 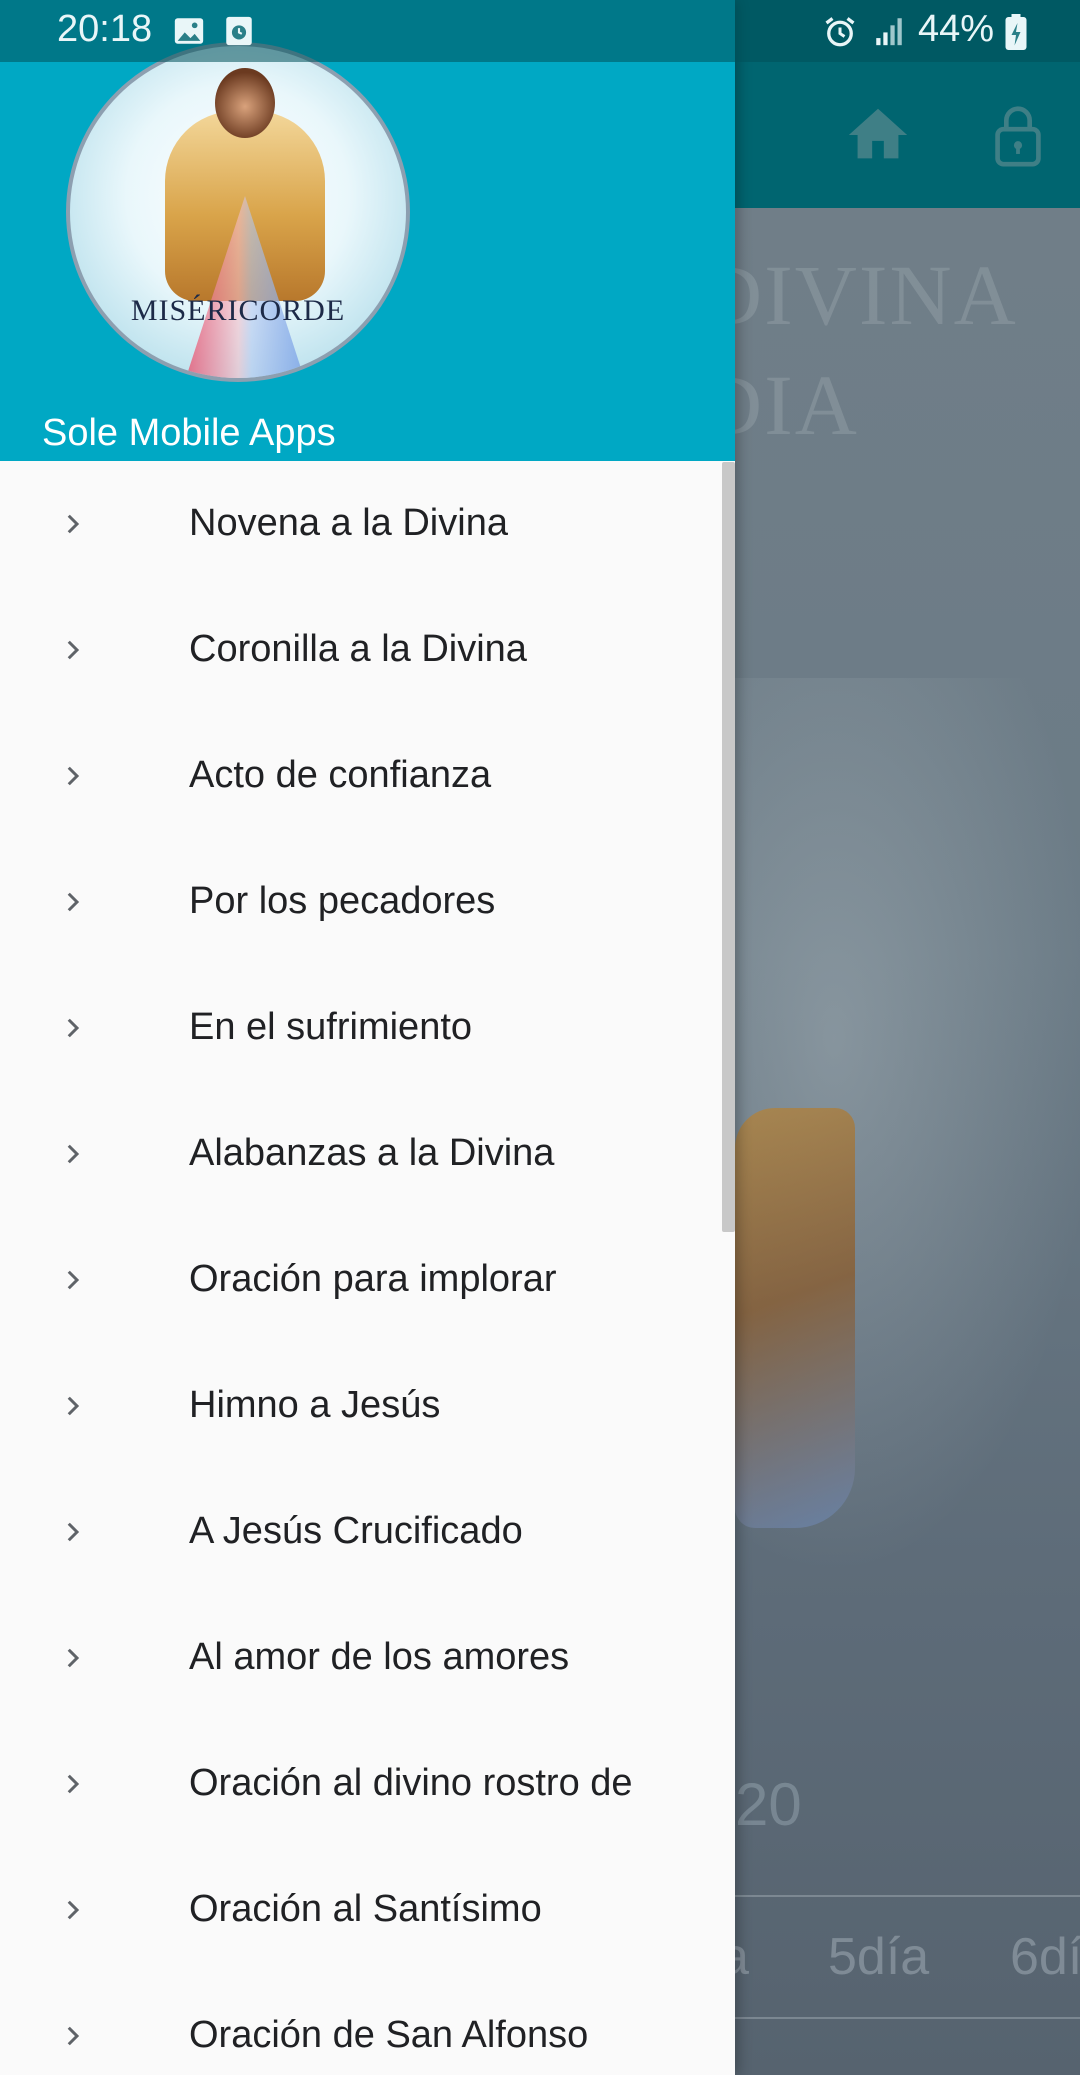 What do you see at coordinates (189, 433) in the screenshot?
I see `drawer-subtitle: Sole Mobile Apps` at bounding box center [189, 433].